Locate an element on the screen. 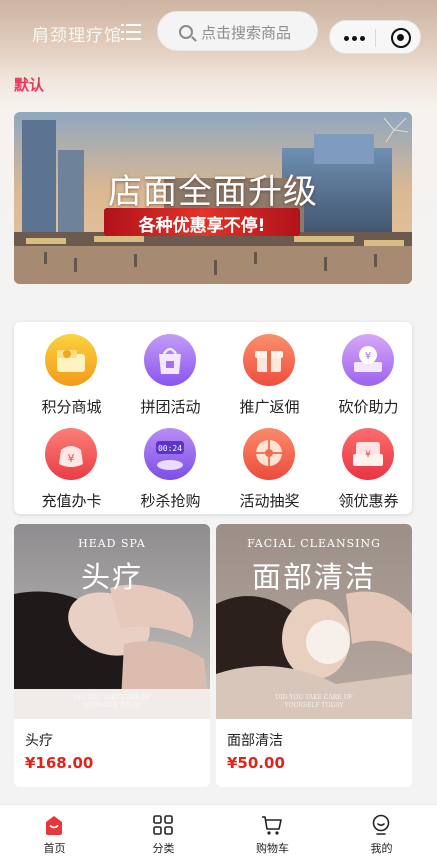 The width and height of the screenshot is (437, 864). grid-item-recharge: ¥ 充值办卡 is located at coordinates (71, 465).